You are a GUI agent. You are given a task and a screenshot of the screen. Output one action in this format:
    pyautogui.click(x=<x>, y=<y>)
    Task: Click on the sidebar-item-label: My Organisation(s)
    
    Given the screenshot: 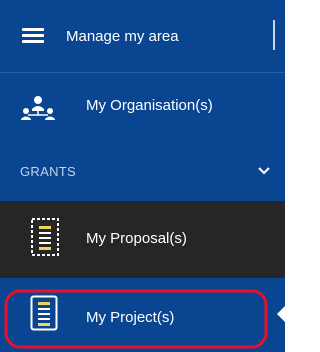 What is the action you would take?
    pyautogui.click(x=149, y=105)
    